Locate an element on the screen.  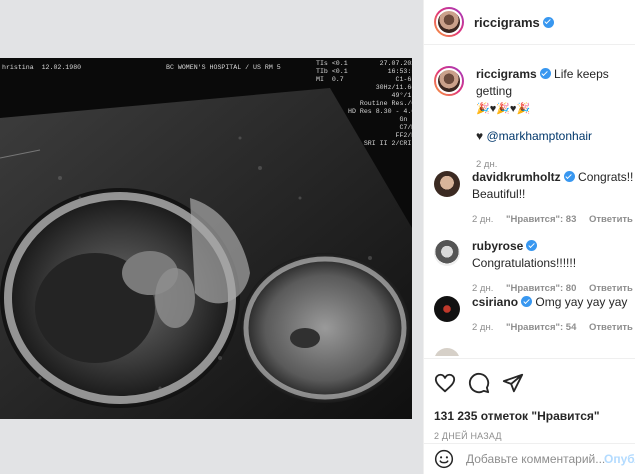
post-header: riccigrams is located at coordinates (529, 22).